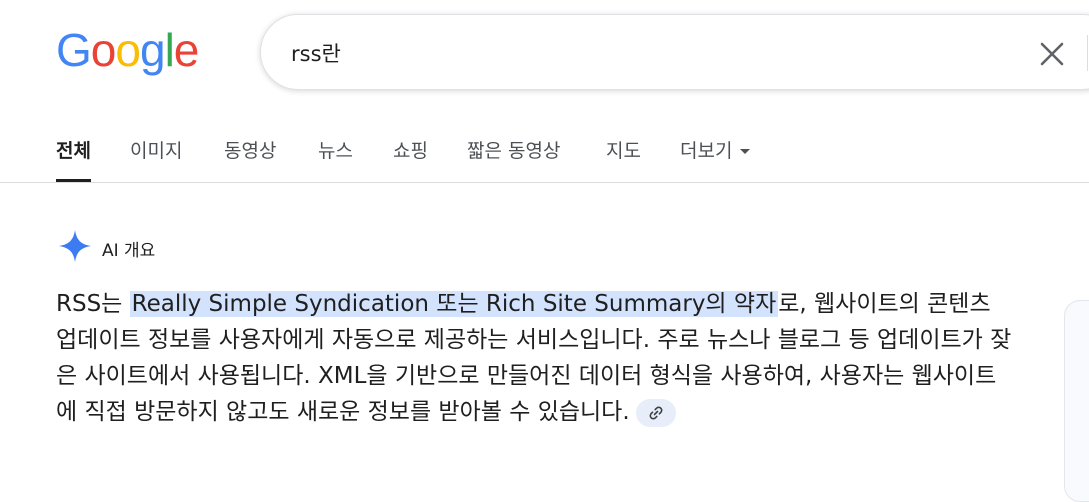 Image resolution: width=1089 pixels, height=502 pixels. I want to click on tab-label: 이미지, so click(156, 151).